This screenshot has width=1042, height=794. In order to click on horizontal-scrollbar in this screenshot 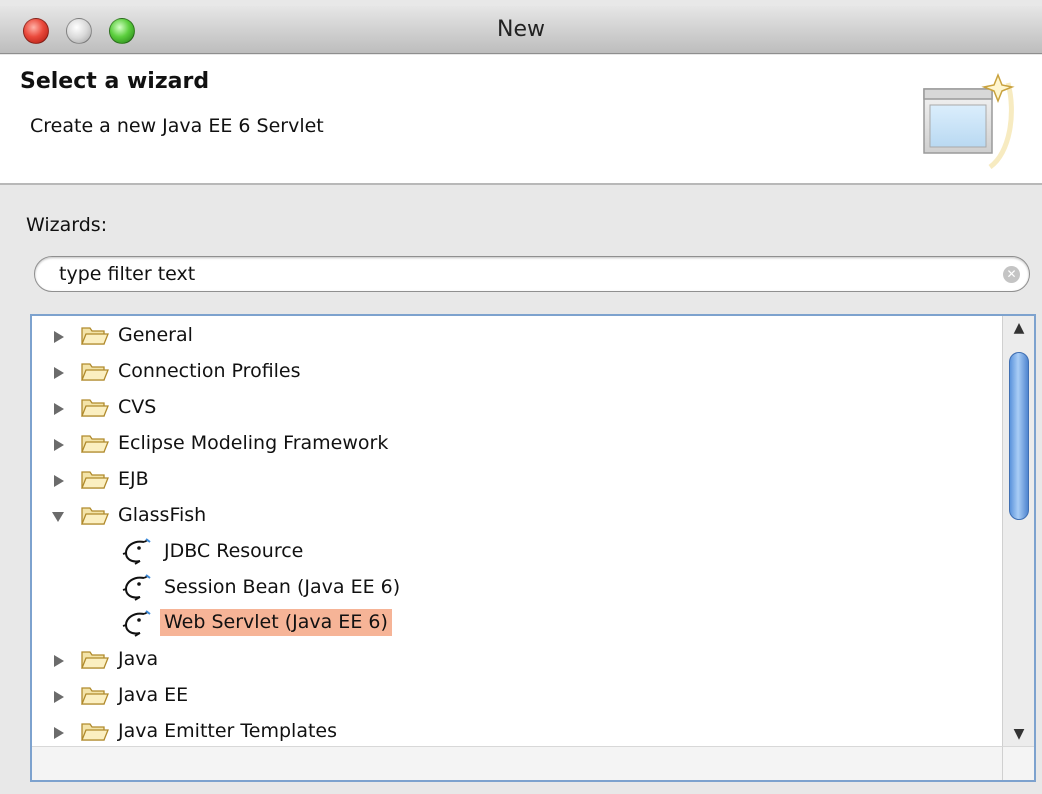, I will do `click(518, 763)`.